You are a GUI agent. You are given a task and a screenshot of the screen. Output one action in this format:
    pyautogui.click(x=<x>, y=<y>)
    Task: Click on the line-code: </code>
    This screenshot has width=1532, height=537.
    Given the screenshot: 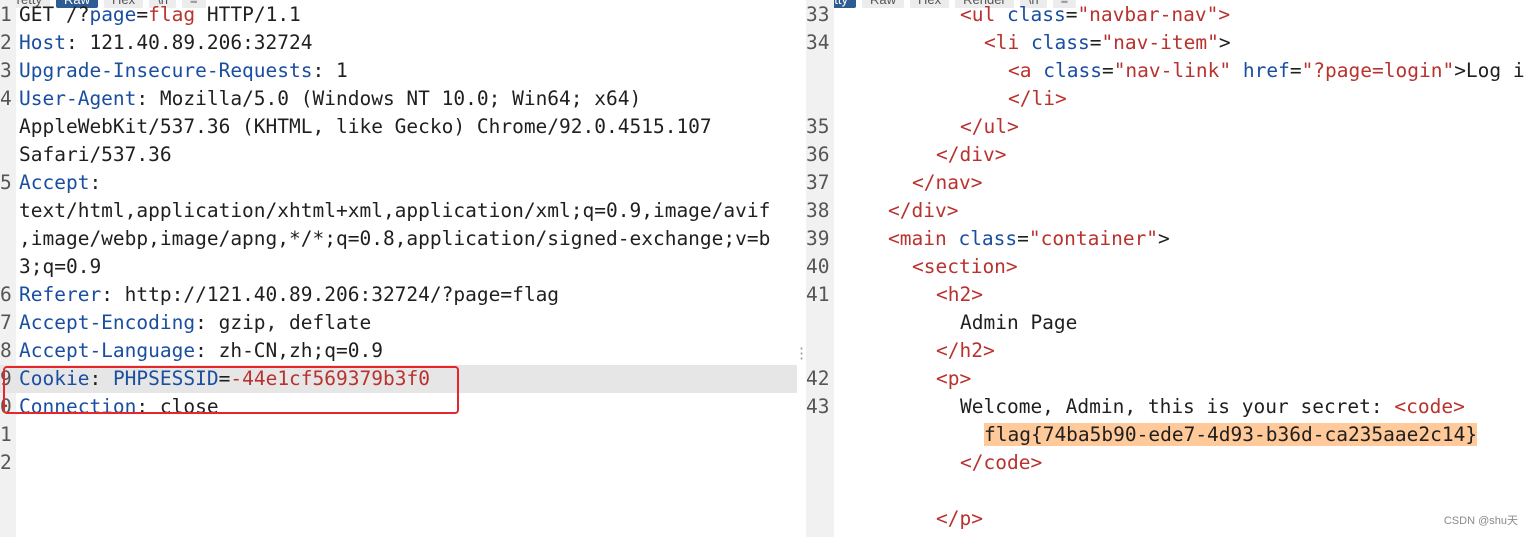 What is the action you would take?
    pyautogui.click(x=941, y=463)
    